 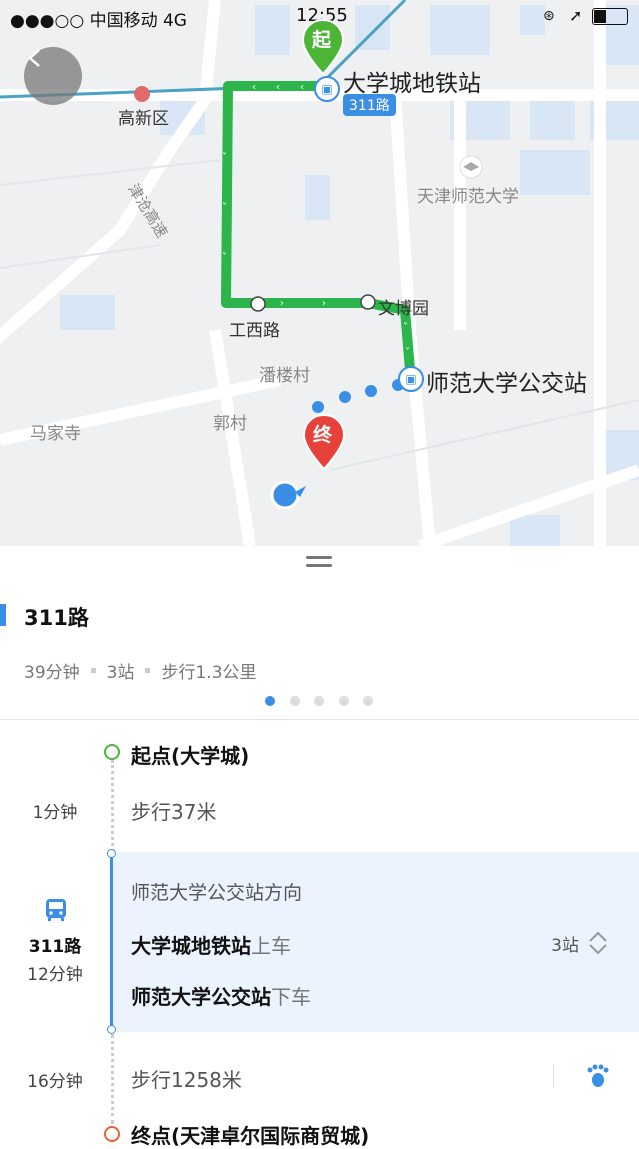 I want to click on map-label-guocun: 郭村, so click(x=230, y=424).